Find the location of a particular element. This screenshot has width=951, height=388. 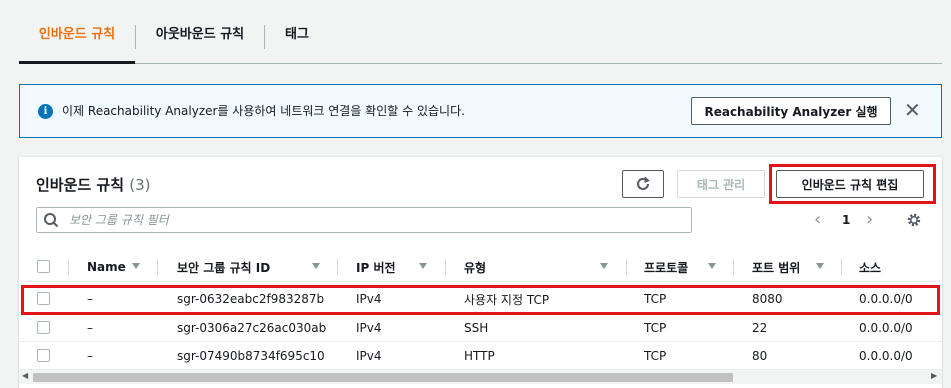

column-header-ip-version: IP 버전 is located at coordinates (376, 267).